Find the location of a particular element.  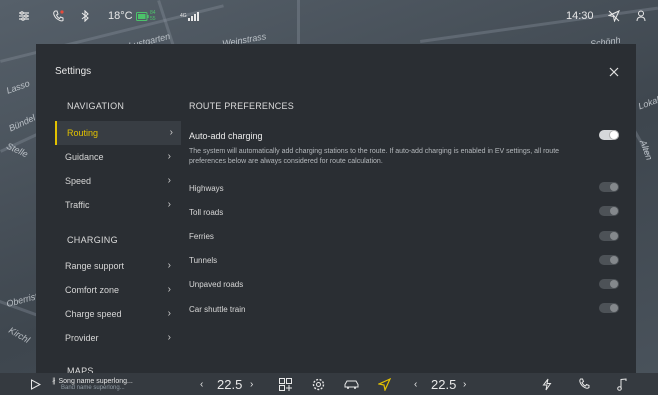

music-note-icon is located at coordinates (622, 384).